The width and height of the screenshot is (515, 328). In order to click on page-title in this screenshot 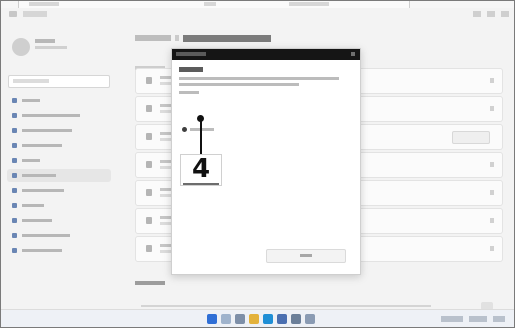, I will do `click(227, 38)`.